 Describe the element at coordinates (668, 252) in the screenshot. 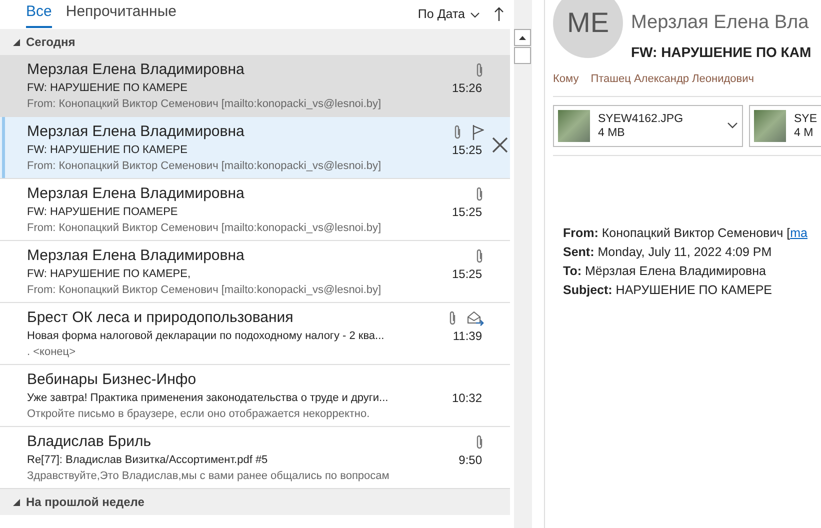

I see `header-line: Sent: Monday, July 11, 2022 4:09 PM` at that location.